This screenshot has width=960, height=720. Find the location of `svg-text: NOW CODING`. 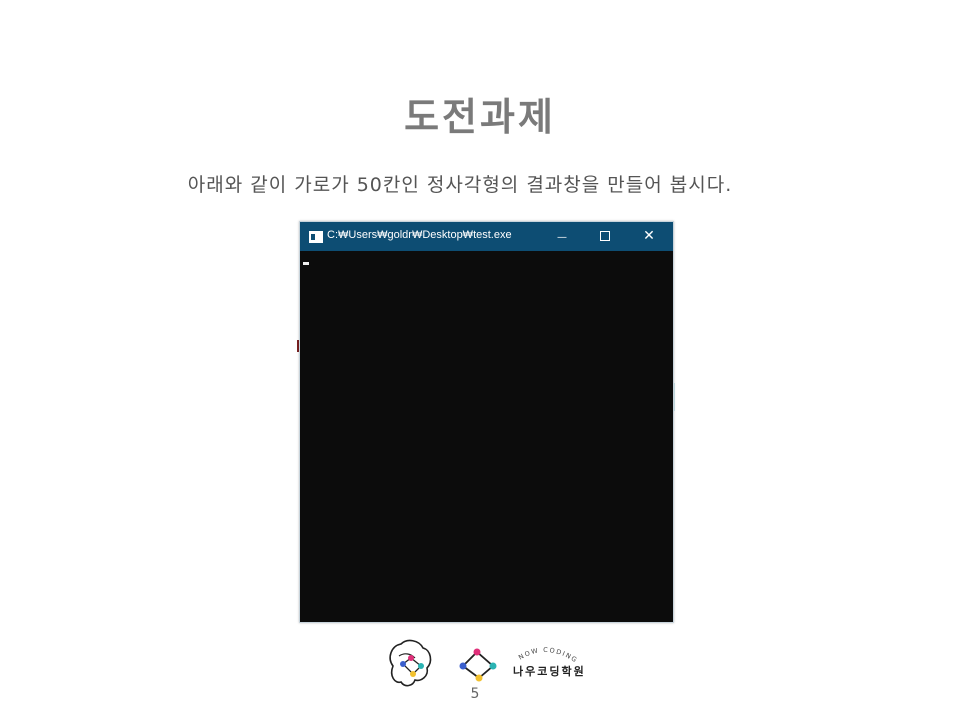

svg-text: NOW CODING is located at coordinates (548, 655).